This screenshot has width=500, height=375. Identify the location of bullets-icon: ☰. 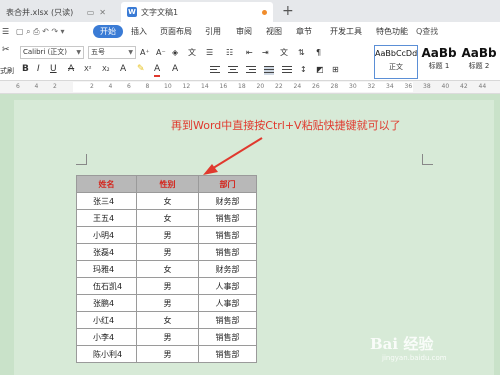
(209, 52).